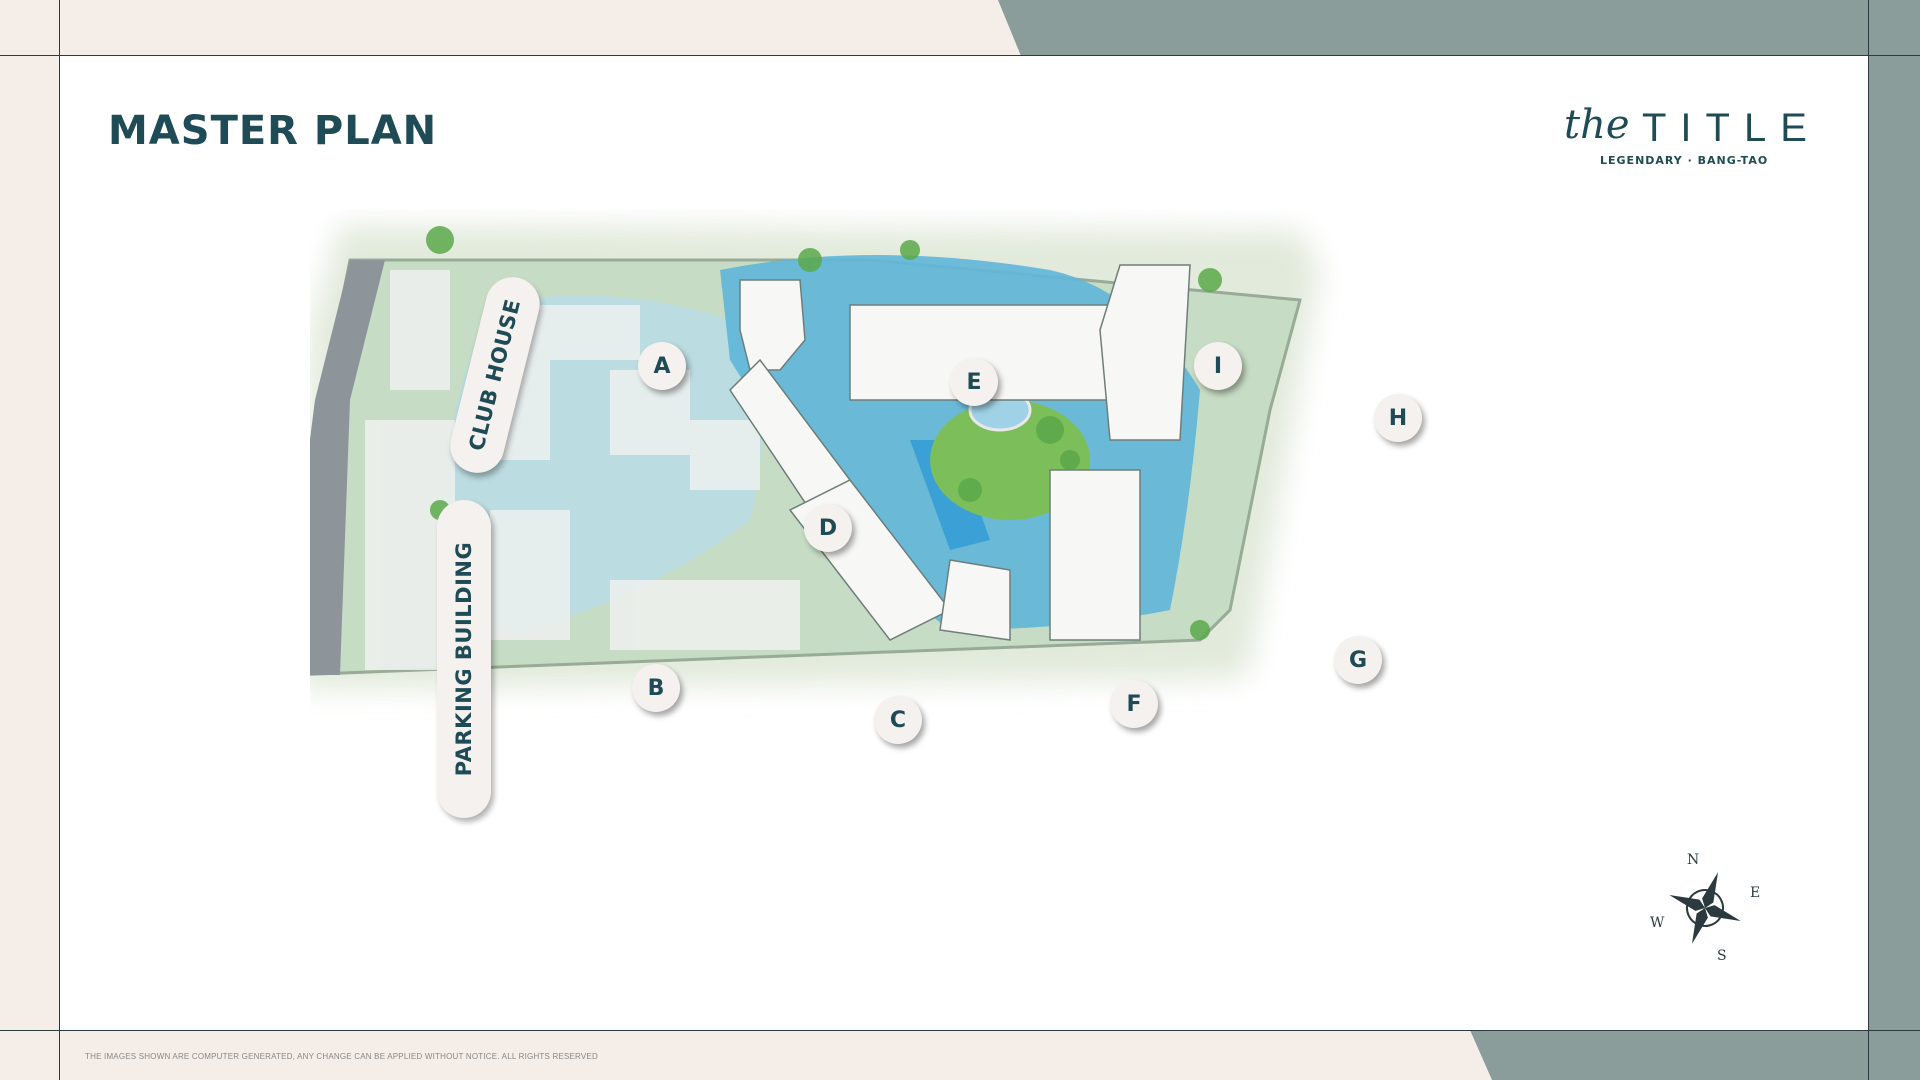 Image resolution: width=1920 pixels, height=1080 pixels. I want to click on compass-west-label: W, so click(1657, 923).